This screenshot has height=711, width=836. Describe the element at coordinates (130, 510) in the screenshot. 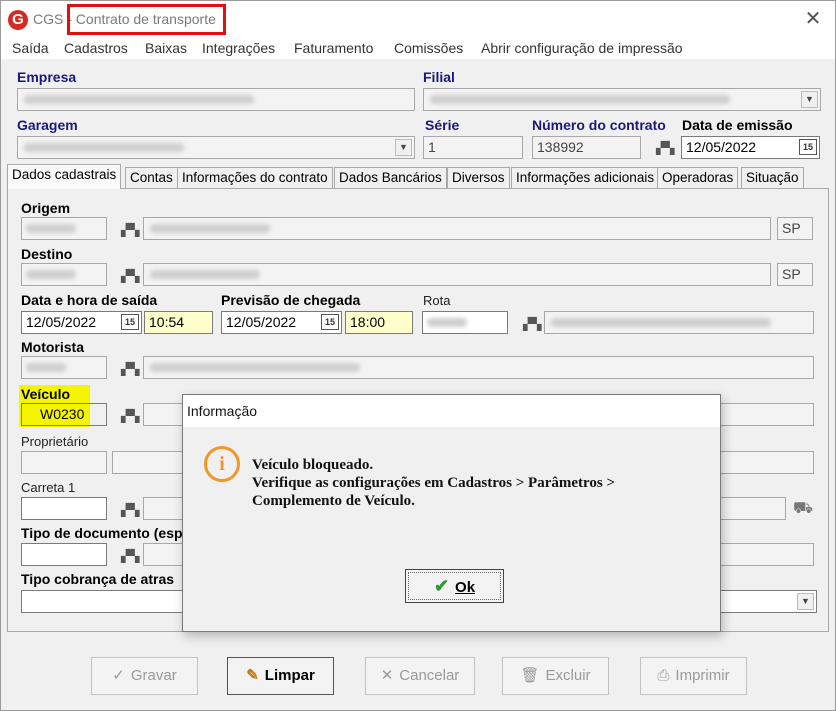

I see `search-carreta-icon: ▞▚` at that location.